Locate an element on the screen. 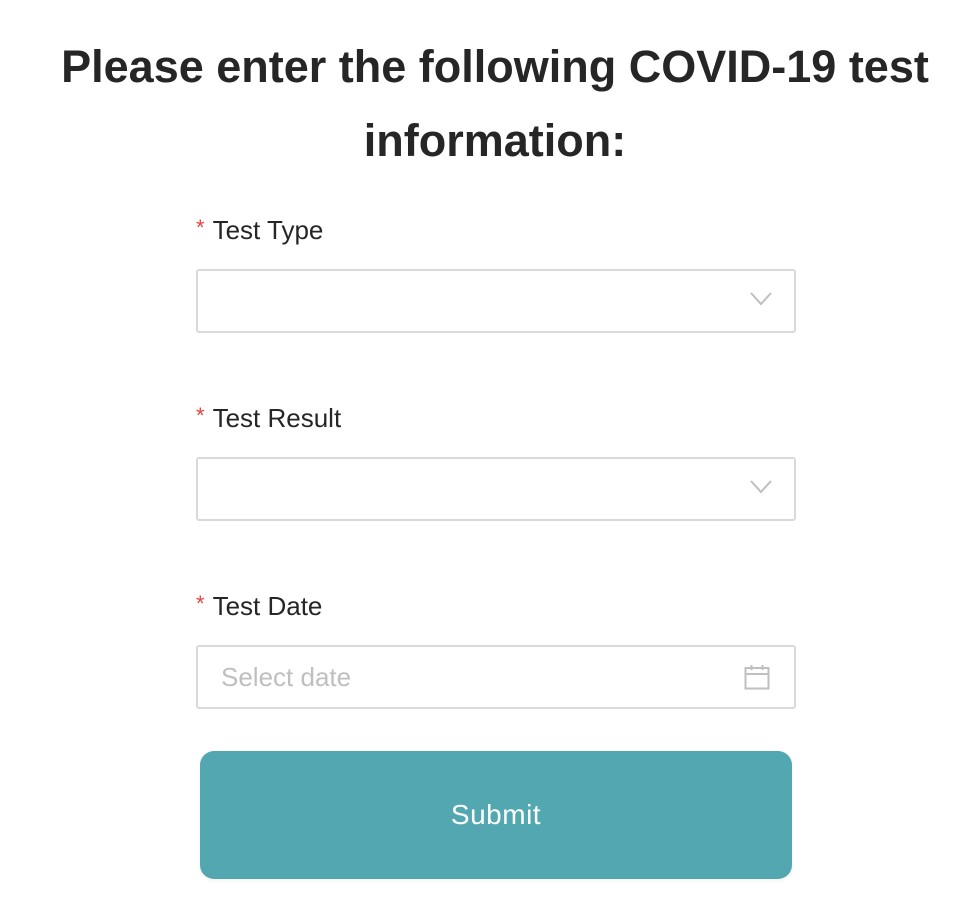 This screenshot has width=978, height=904. calendar-icon is located at coordinates (757, 677).